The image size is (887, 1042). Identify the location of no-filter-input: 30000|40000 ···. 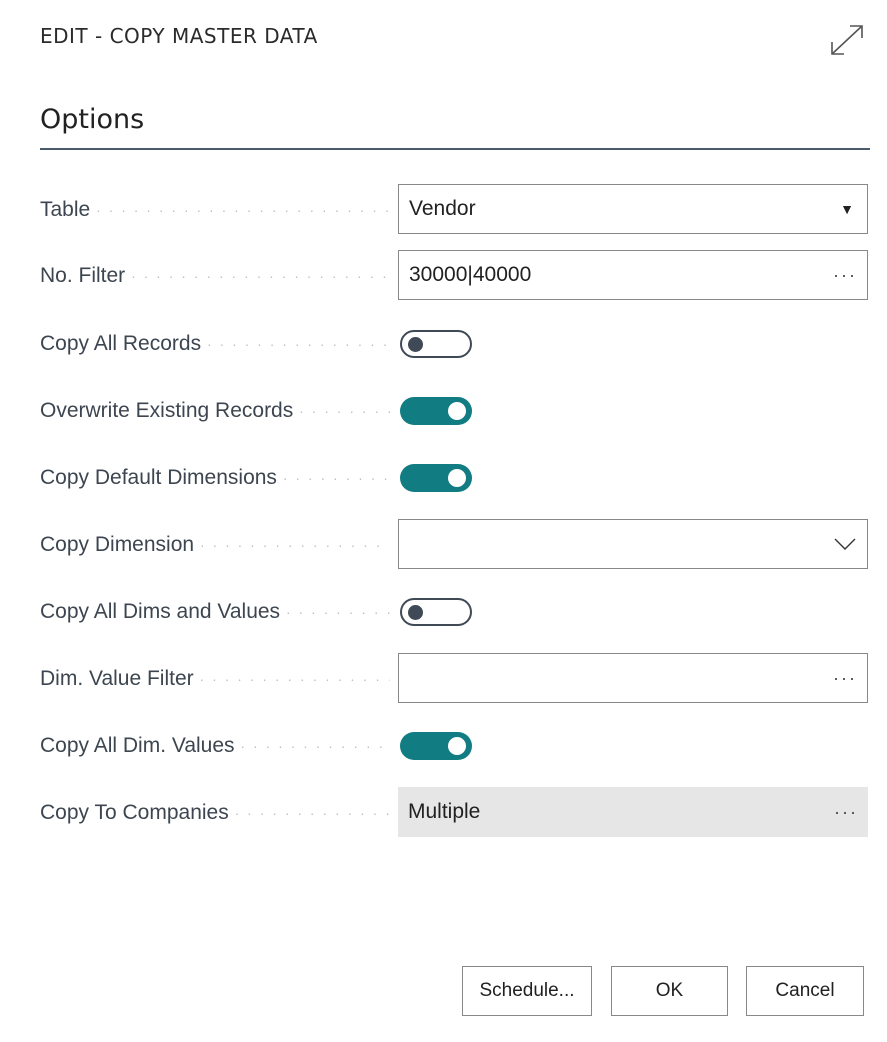
(633, 275).